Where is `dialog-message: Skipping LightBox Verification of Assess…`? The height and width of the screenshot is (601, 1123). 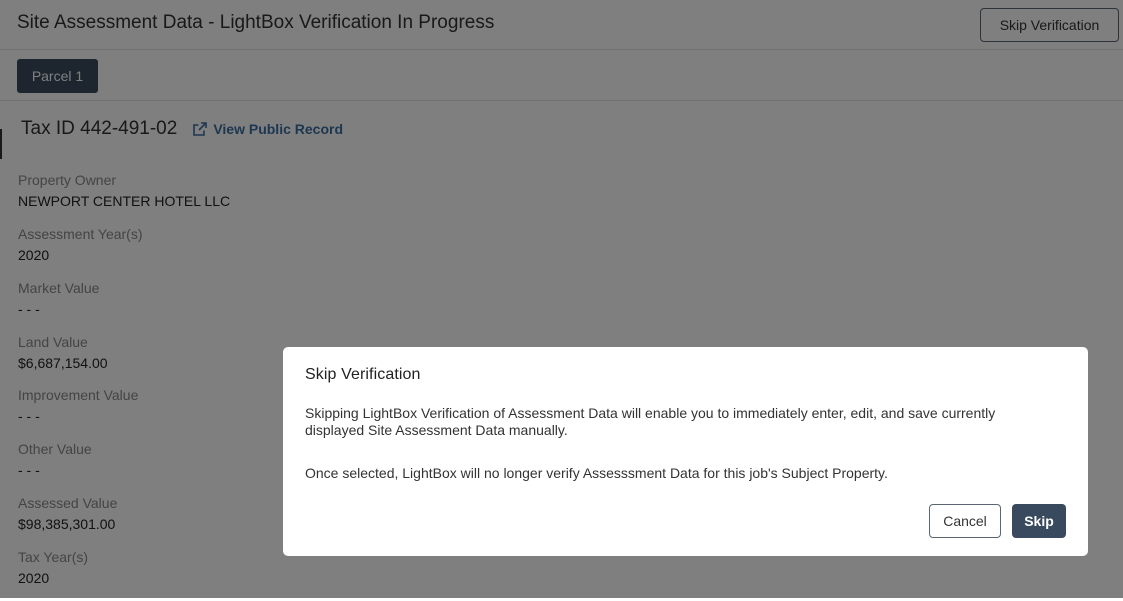
dialog-message: Skipping LightBox Verification of Assess… is located at coordinates (650, 421).